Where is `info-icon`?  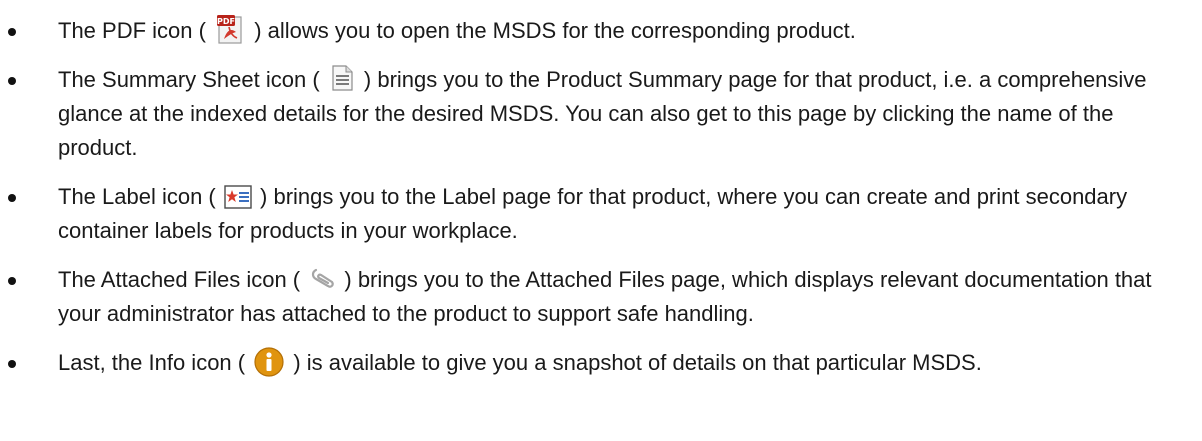 info-icon is located at coordinates (269, 362).